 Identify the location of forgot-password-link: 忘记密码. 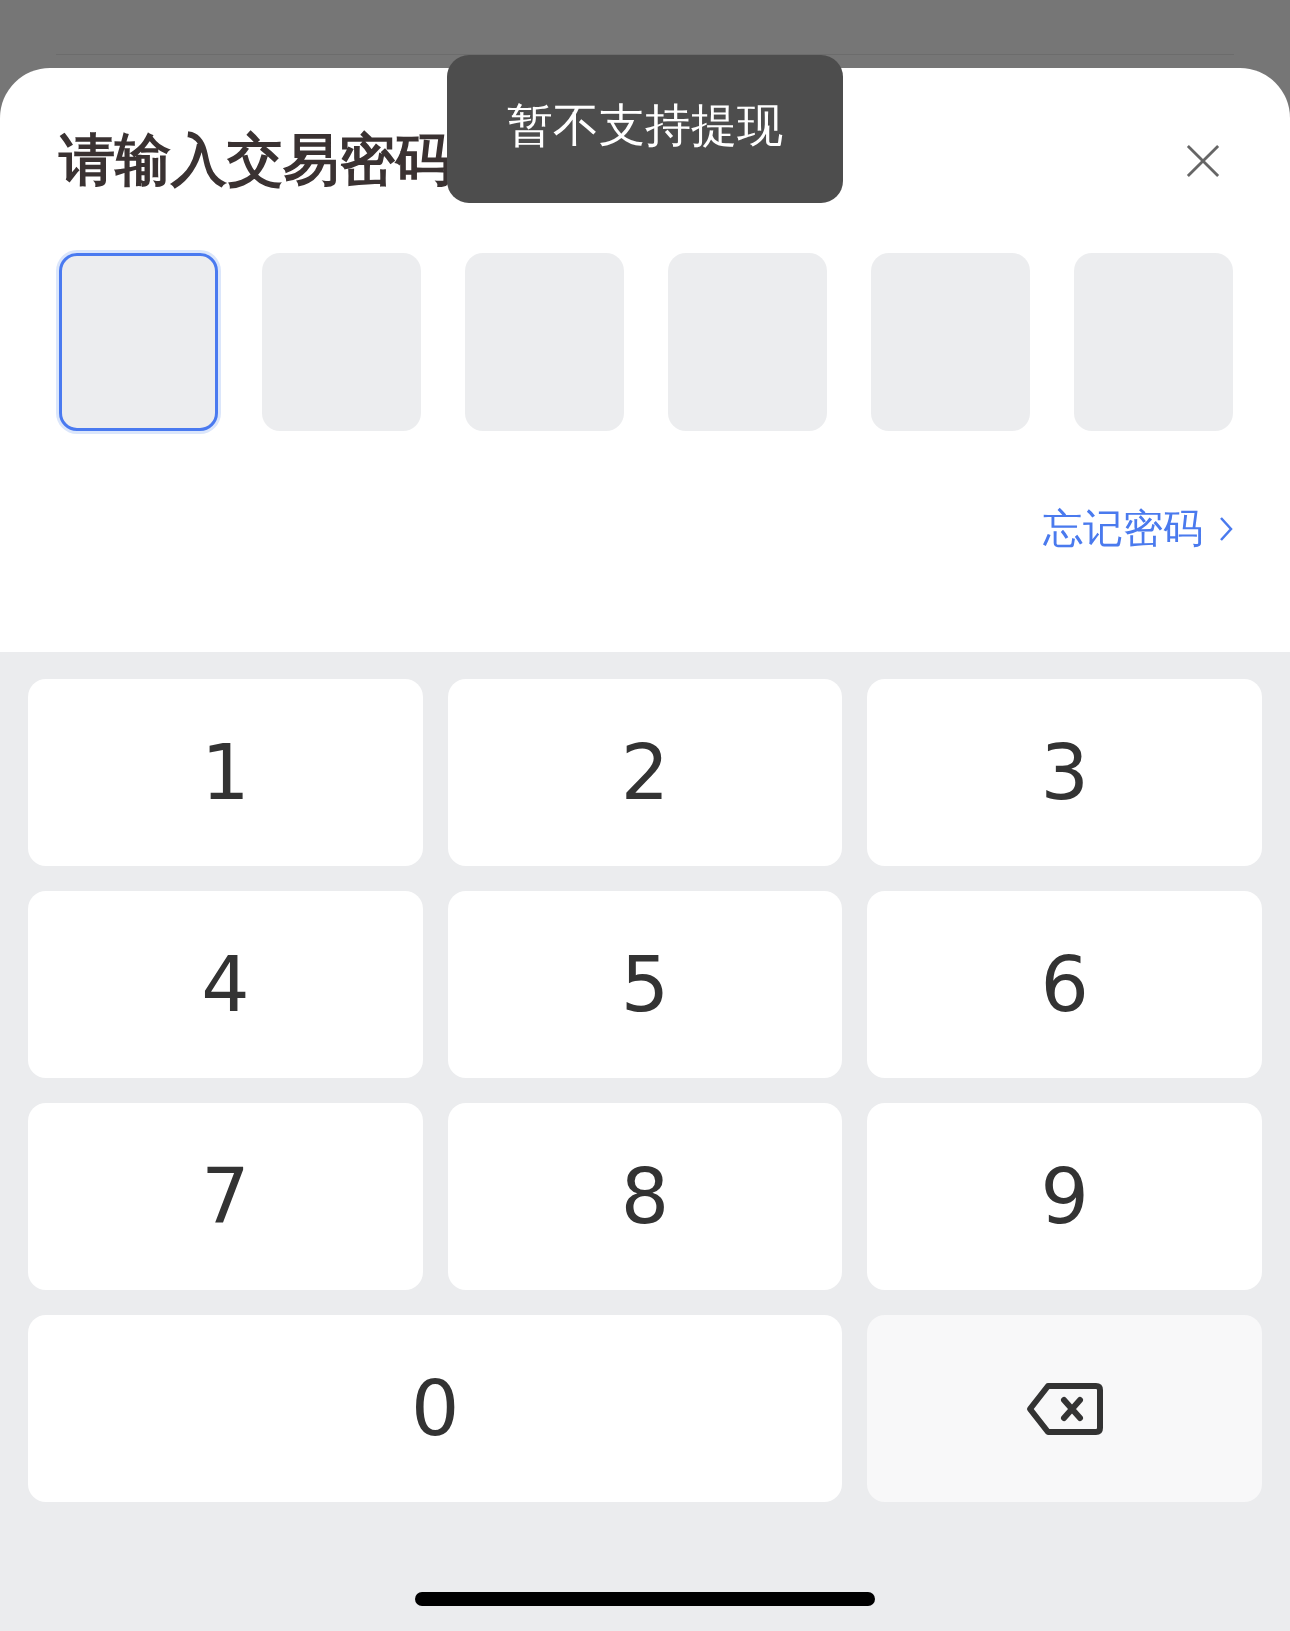
(1138, 528).